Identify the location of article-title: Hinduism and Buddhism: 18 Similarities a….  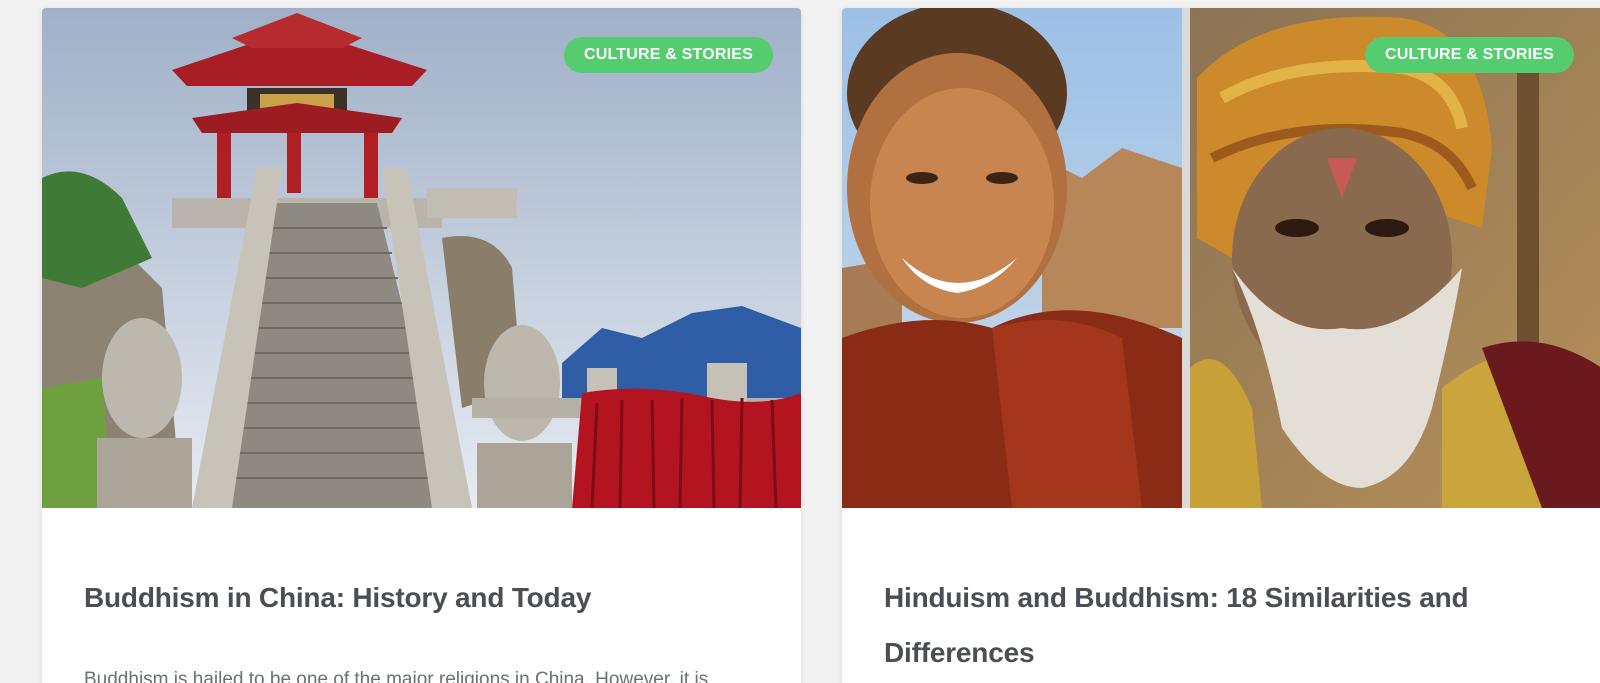
(1204, 625).